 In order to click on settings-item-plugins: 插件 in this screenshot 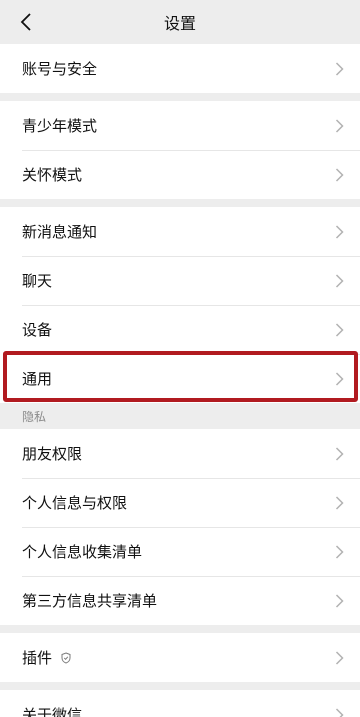, I will do `click(180, 657)`.